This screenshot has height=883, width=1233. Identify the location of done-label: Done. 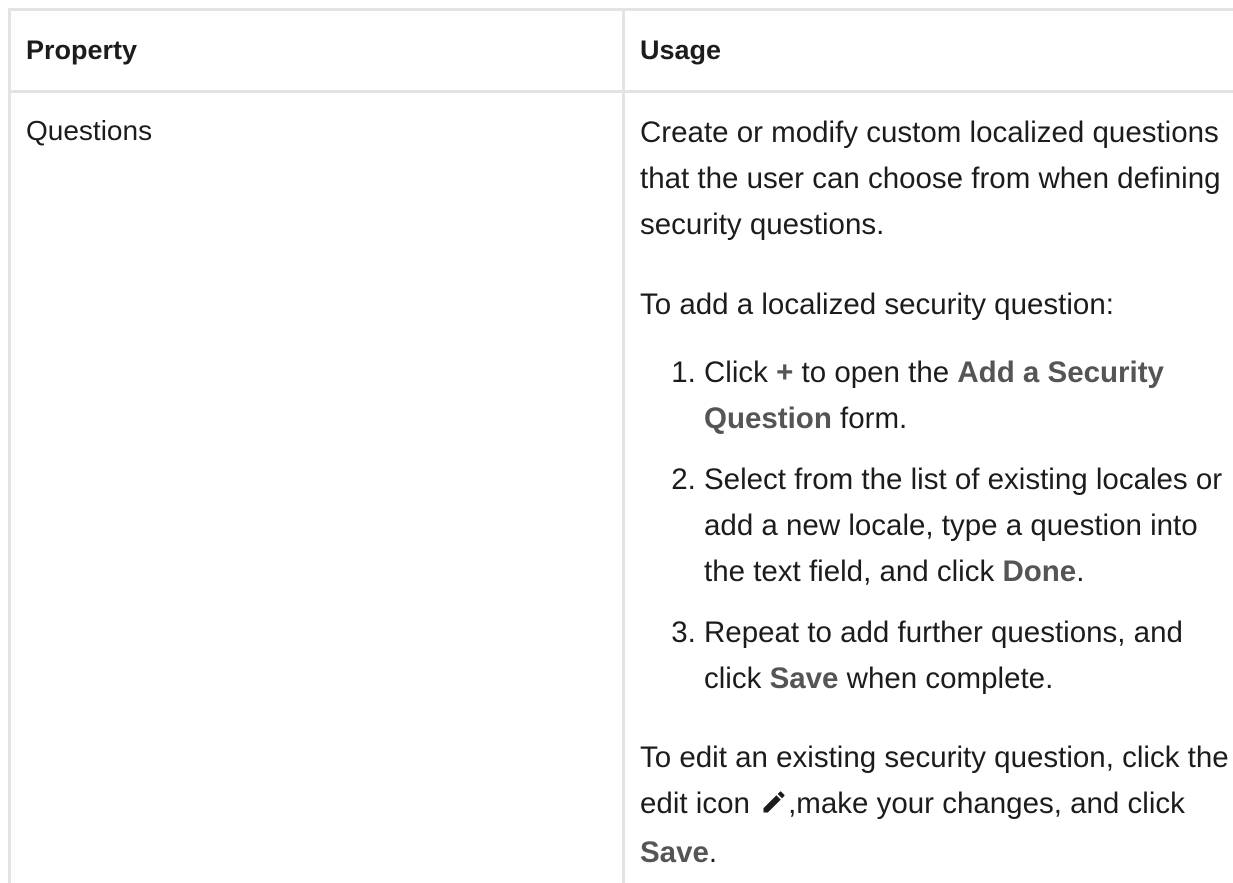
(1039, 571).